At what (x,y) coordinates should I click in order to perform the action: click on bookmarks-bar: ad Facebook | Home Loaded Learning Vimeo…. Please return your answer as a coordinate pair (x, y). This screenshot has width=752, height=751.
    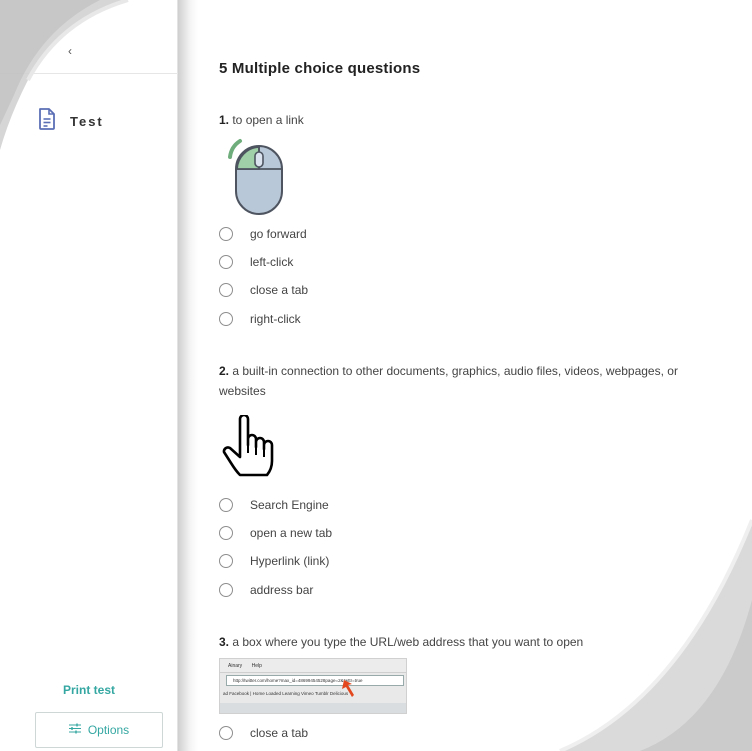
    Looking at the image, I should click on (286, 693).